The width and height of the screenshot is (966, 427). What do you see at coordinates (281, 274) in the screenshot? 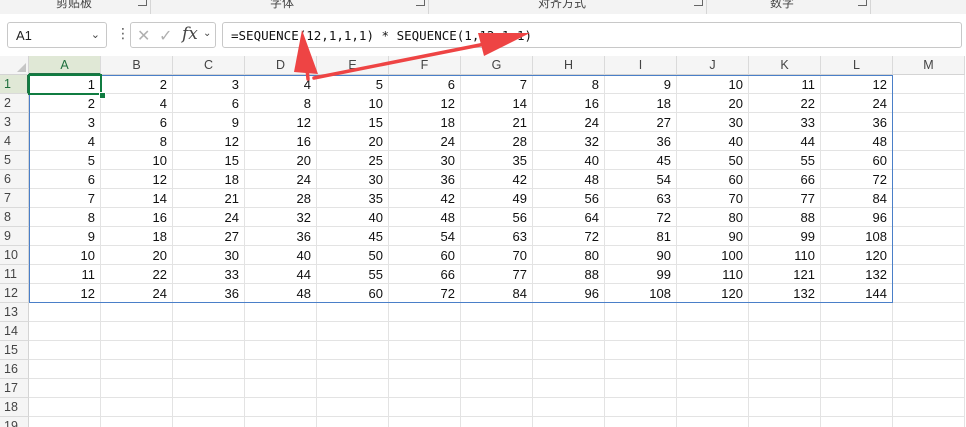
I see `cell-d11: 44` at bounding box center [281, 274].